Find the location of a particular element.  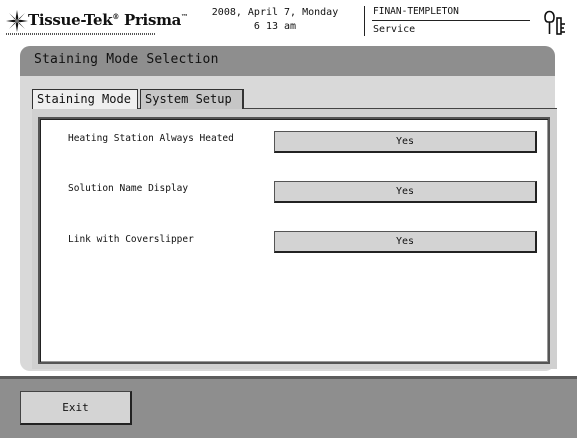

tab-strip: Staining Mode System Setup is located at coordinates (294, 99).